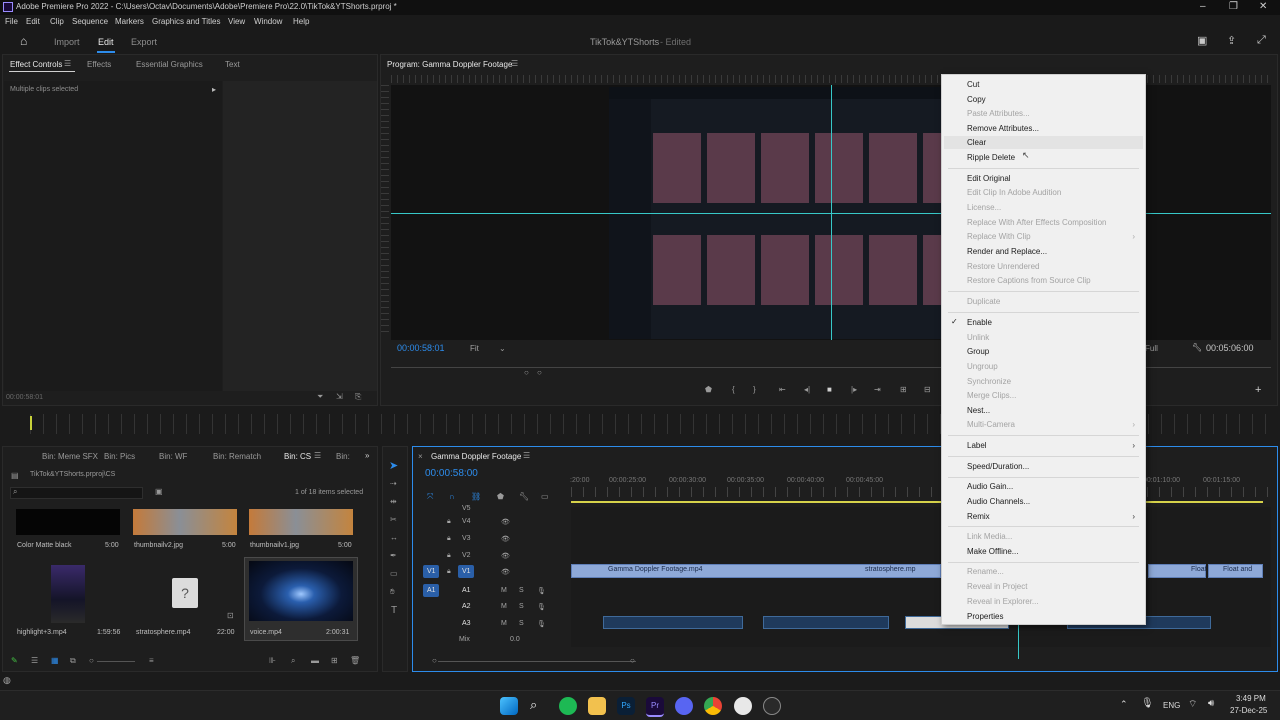 This screenshot has height=720, width=1280. What do you see at coordinates (743, 706) in the screenshot?
I see `clock-app-icon` at bounding box center [743, 706].